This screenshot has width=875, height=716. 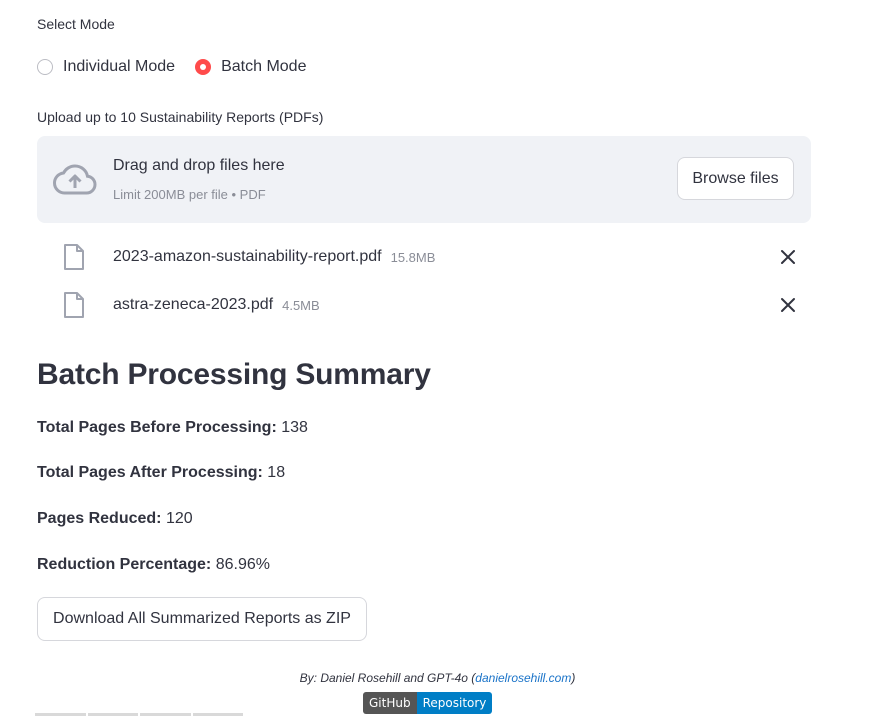 What do you see at coordinates (76, 24) in the screenshot?
I see `mode-label: Select Mode` at bounding box center [76, 24].